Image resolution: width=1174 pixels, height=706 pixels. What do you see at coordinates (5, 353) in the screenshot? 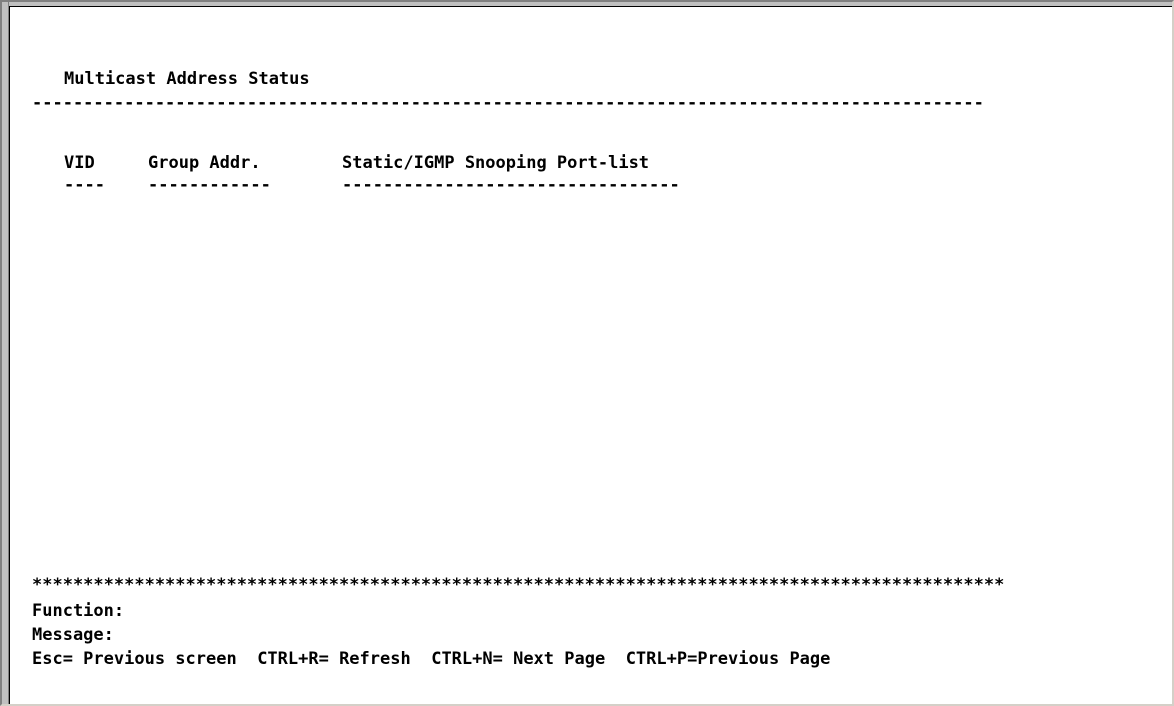
I see `window-left-bevel` at bounding box center [5, 353].